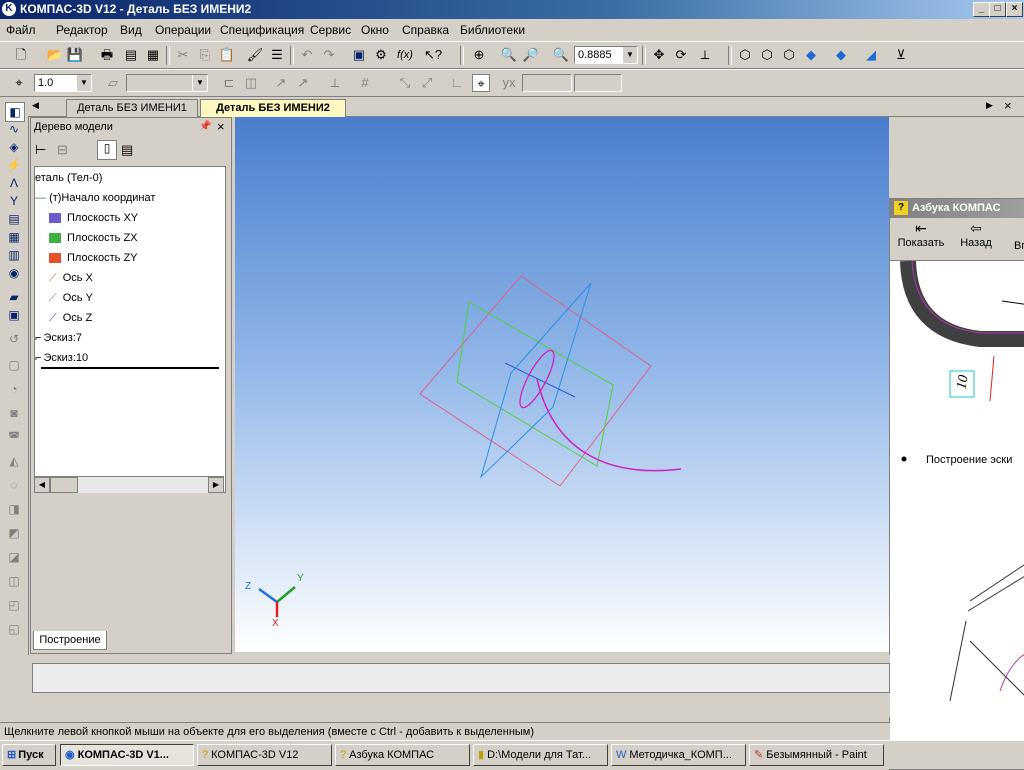 This screenshot has height=770, width=1024. Describe the element at coordinates (107, 150) in the screenshot. I see `tree-view-icon: ▯` at that location.